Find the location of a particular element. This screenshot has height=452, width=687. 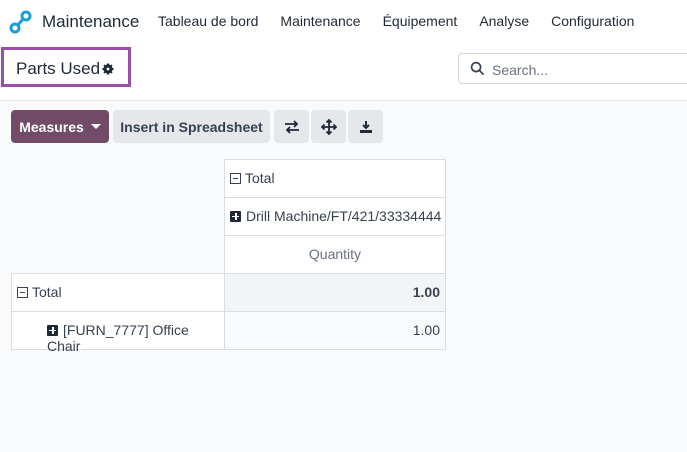

menu-item-maintenance: Maintenance is located at coordinates (320, 21).